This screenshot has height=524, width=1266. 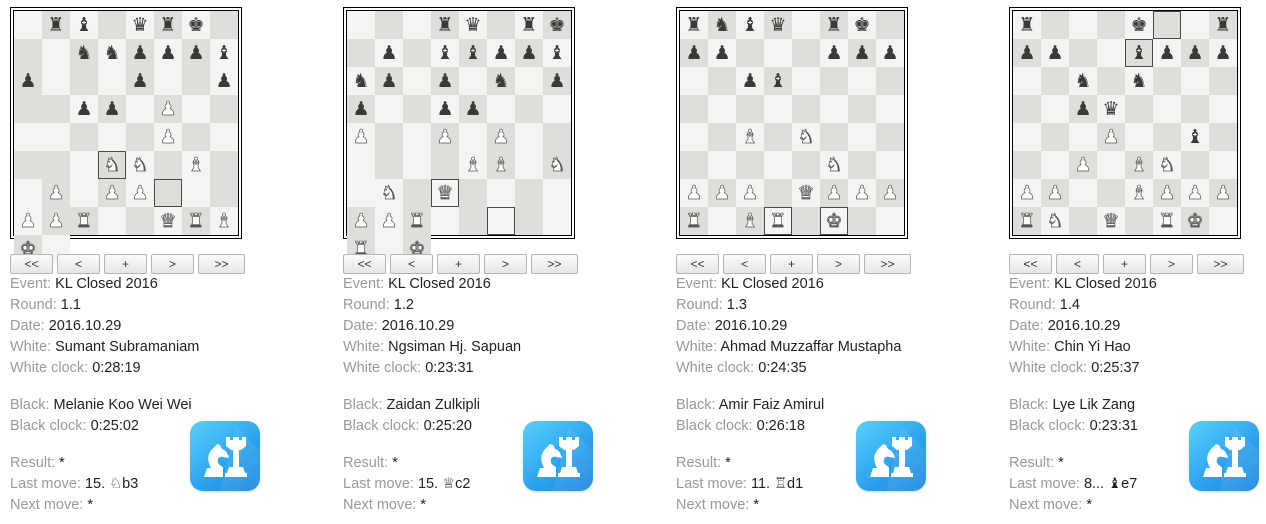 I want to click on square-e8: ♛, so click(x=473, y=25).